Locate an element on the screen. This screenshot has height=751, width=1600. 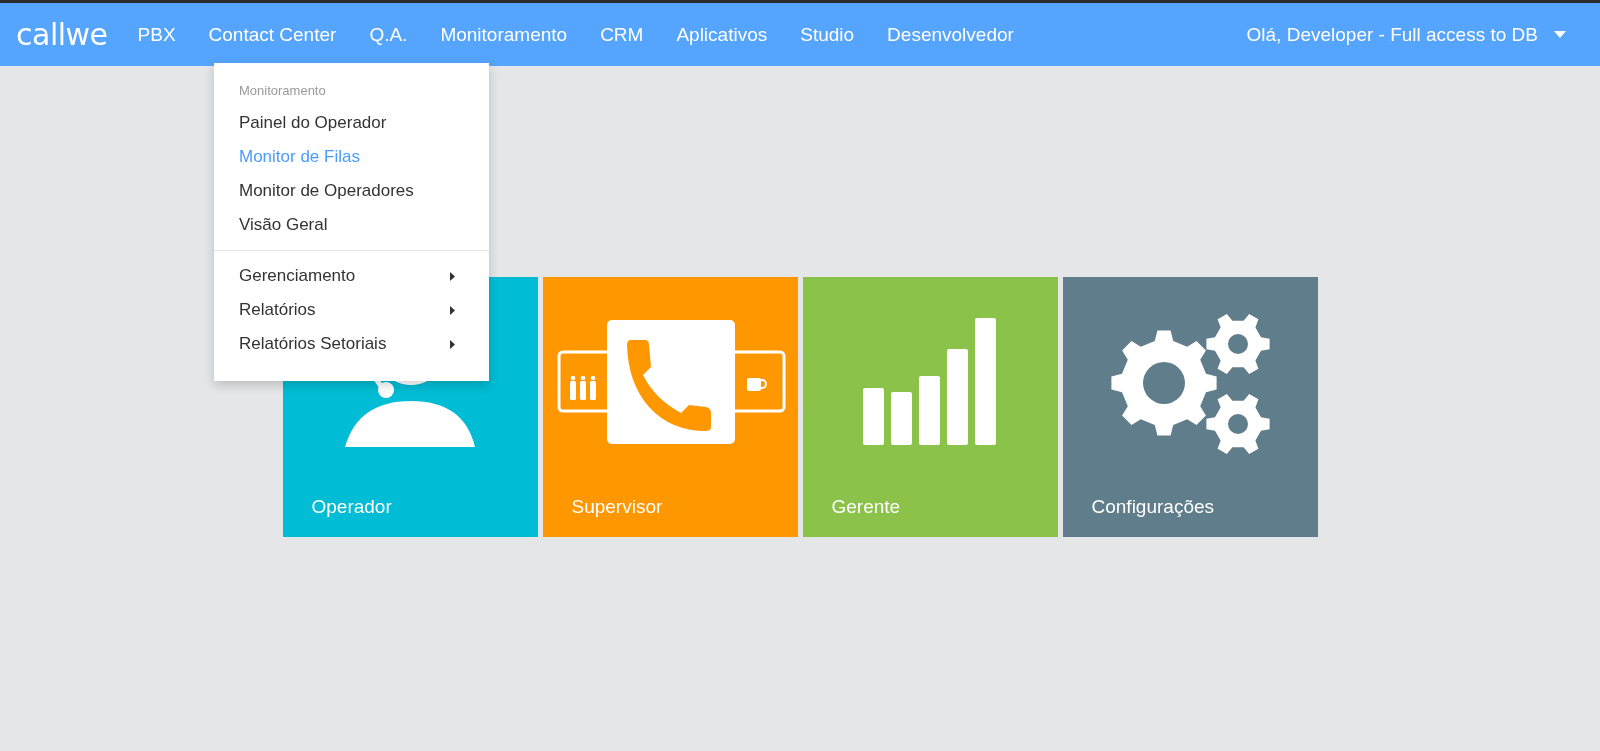
nav-item: CRM is located at coordinates (622, 34).